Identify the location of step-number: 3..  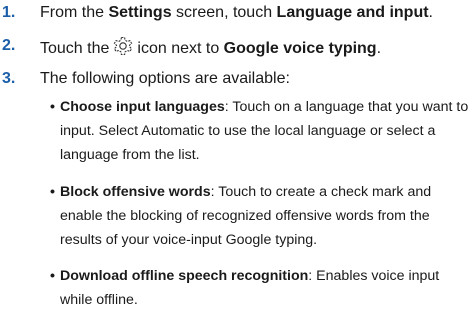
(9, 78).